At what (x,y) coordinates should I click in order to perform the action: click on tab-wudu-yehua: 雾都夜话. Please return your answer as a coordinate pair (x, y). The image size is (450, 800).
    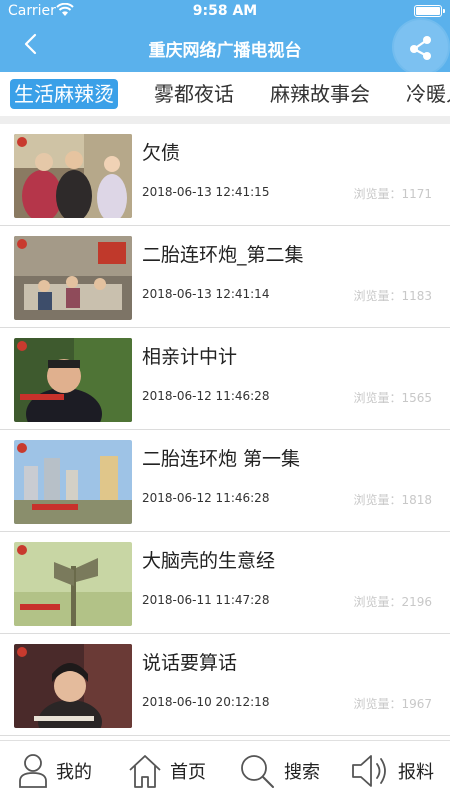
    Looking at the image, I should click on (194, 94).